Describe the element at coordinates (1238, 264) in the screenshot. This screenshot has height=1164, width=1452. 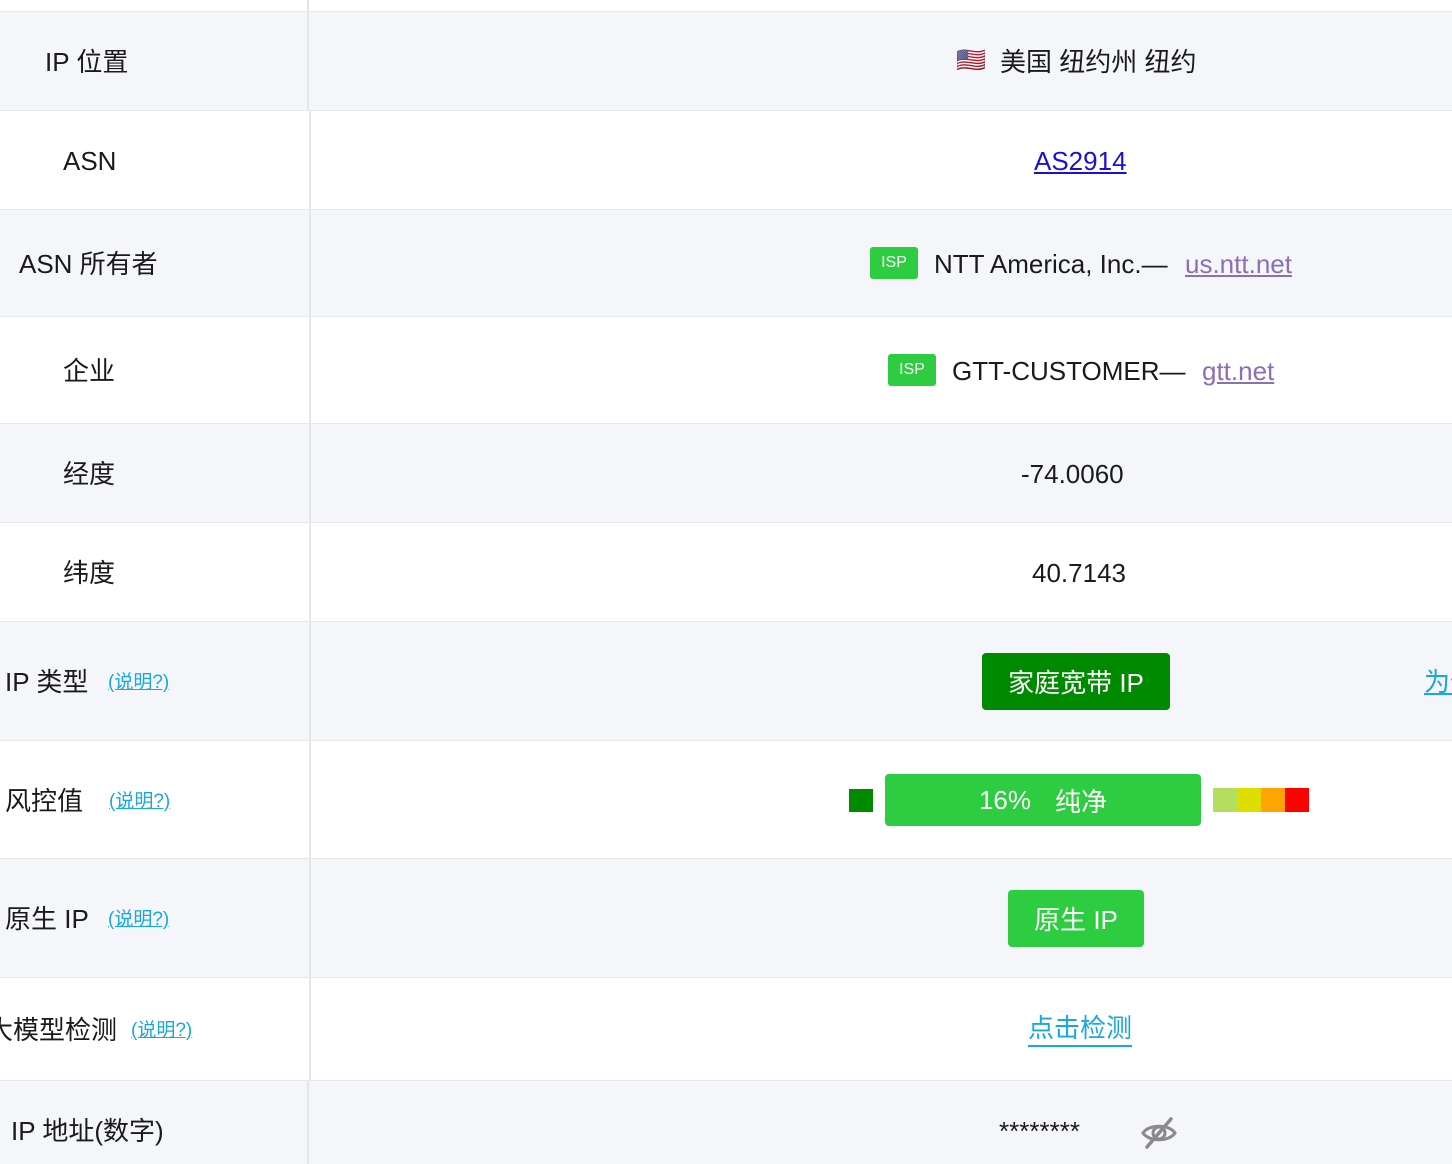
I see `asn-owner-domain-link: us.ntt.net` at that location.